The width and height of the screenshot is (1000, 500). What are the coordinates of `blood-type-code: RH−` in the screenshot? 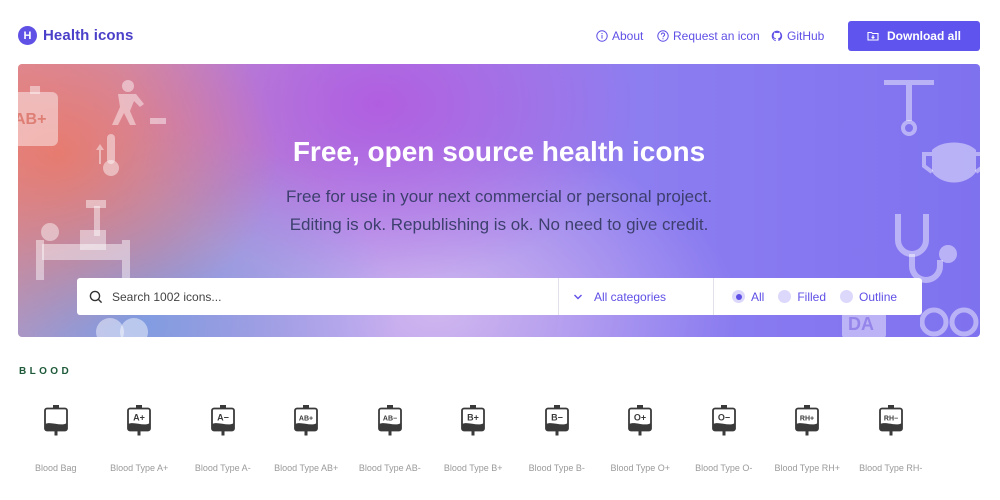 It's located at (891, 419).